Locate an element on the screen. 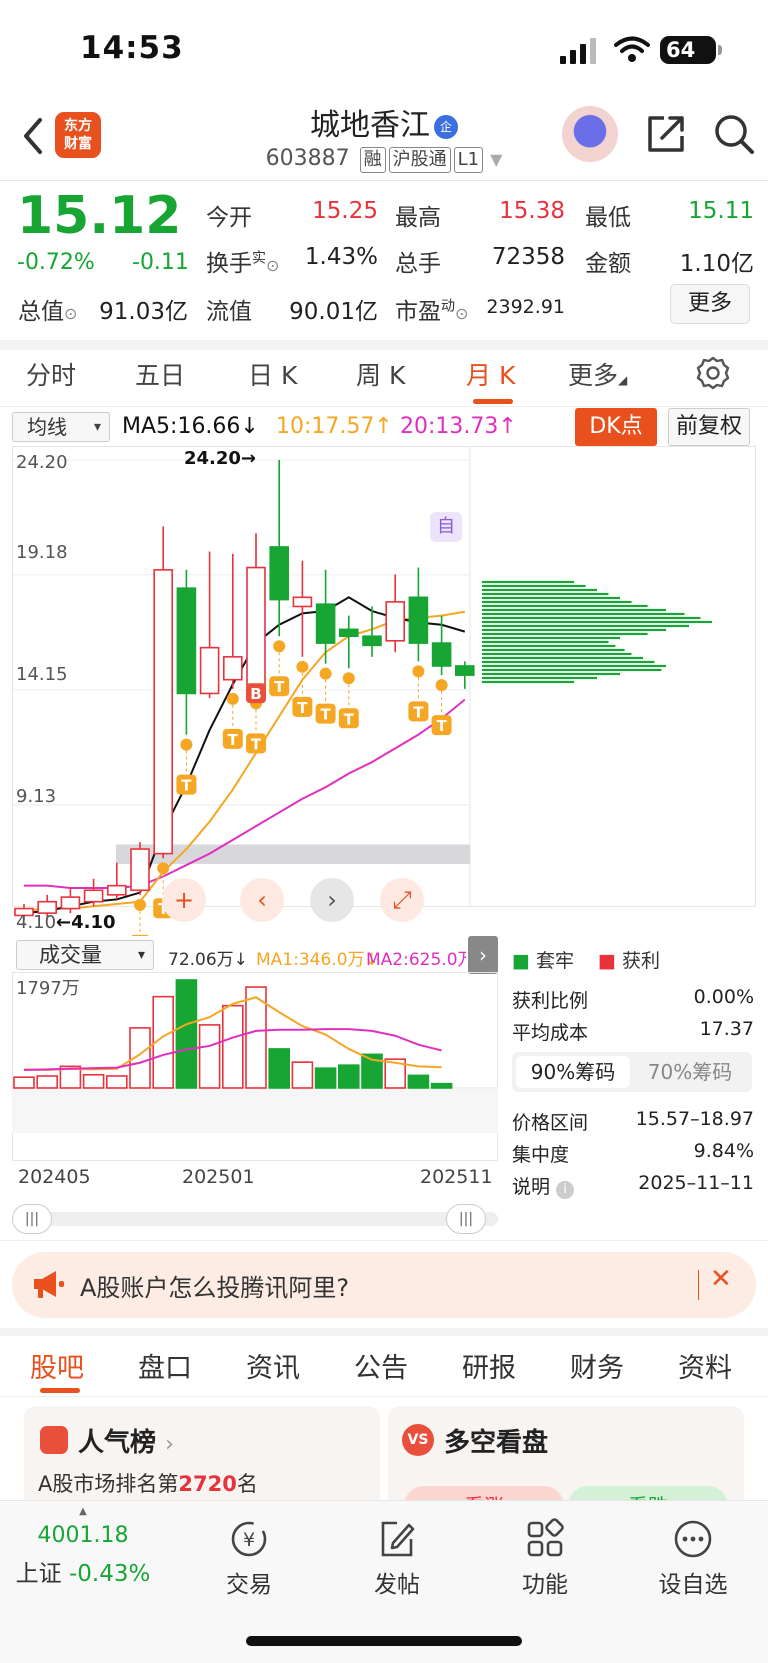 This screenshot has width=768, height=1663. total-cap-value: 91.03亿 is located at coordinates (143, 312).